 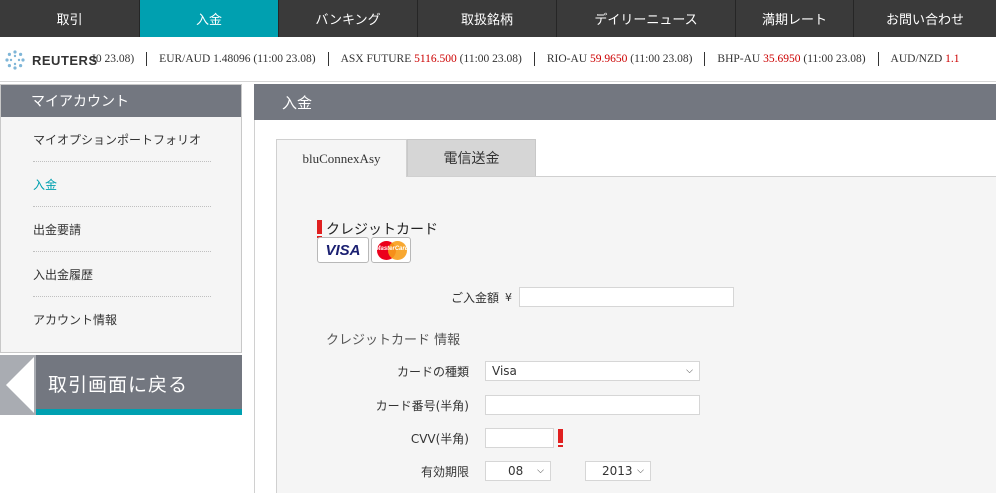 I want to click on card-number-input, so click(x=592, y=405).